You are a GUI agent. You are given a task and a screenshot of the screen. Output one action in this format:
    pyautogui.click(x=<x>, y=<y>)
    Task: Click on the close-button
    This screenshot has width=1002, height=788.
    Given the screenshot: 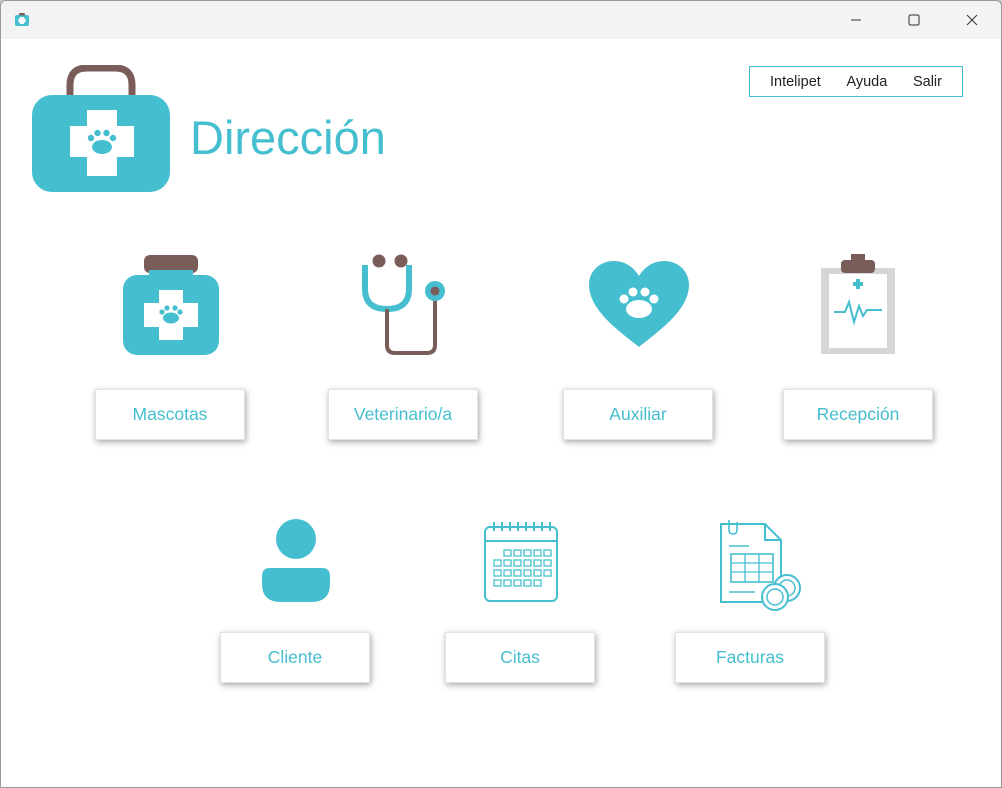 What is the action you would take?
    pyautogui.click(x=972, y=20)
    